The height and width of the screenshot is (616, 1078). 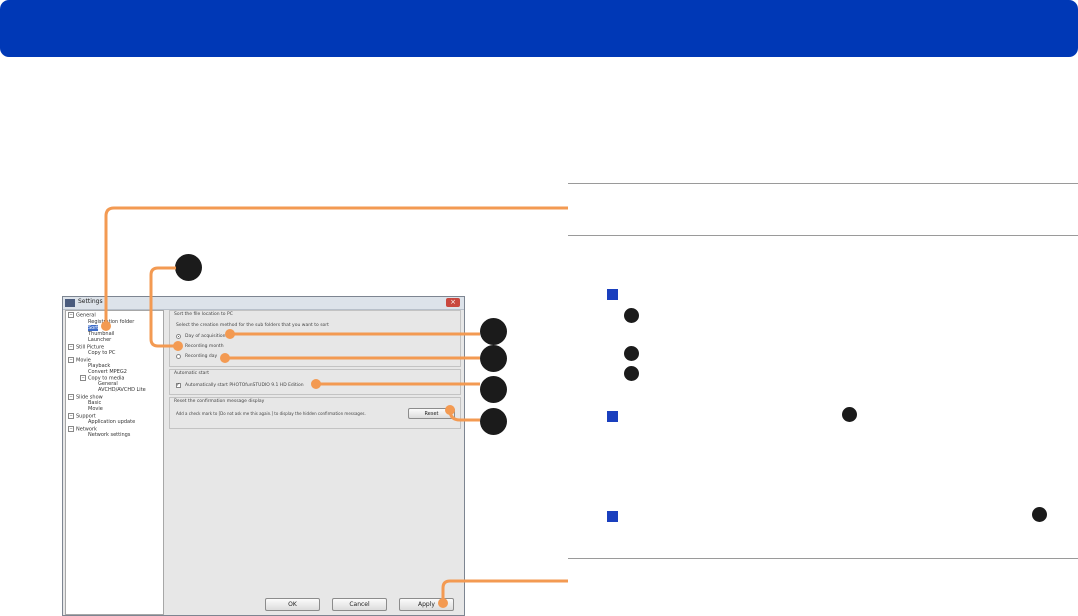 What do you see at coordinates (95, 409) in the screenshot?
I see `tree-item-slideshow-movie: Movie` at bounding box center [95, 409].